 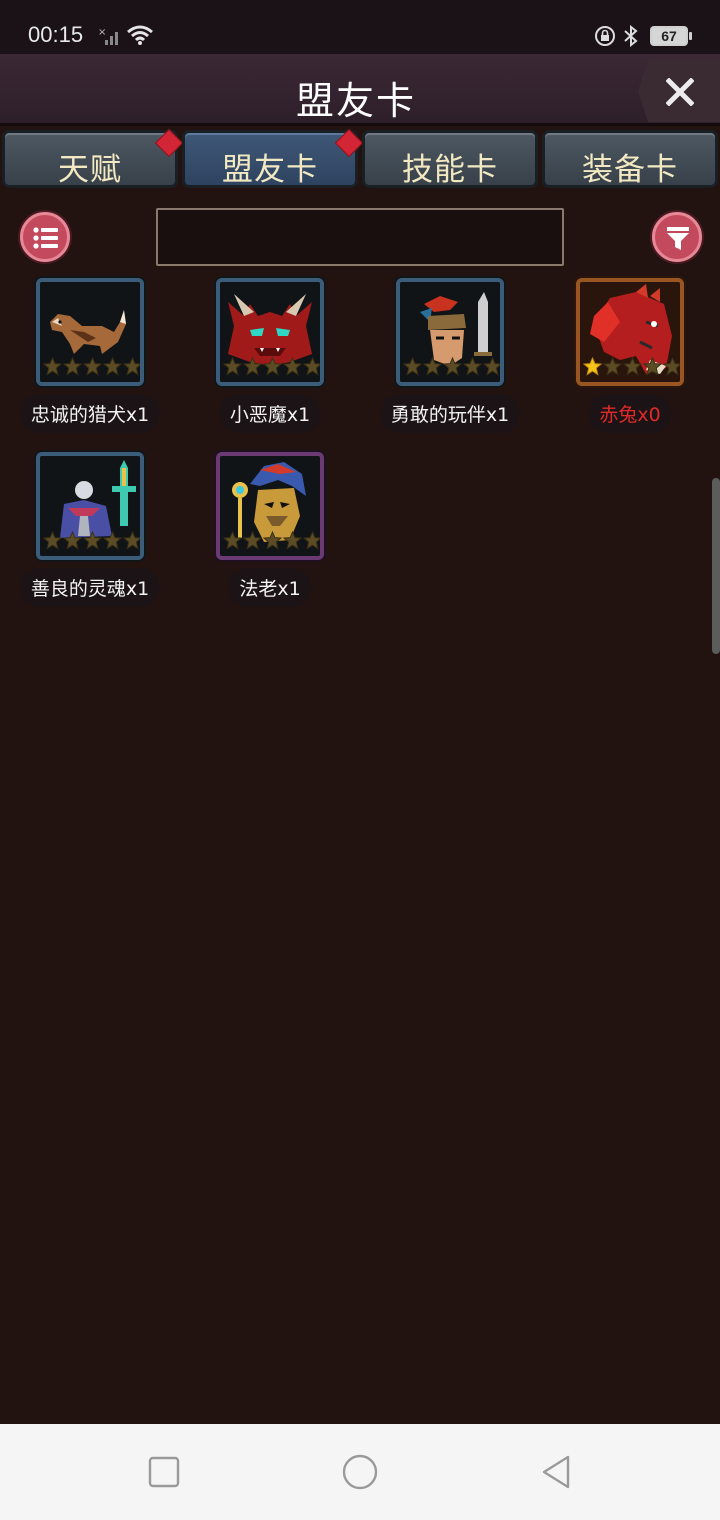 I want to click on search-input, so click(x=360, y=237).